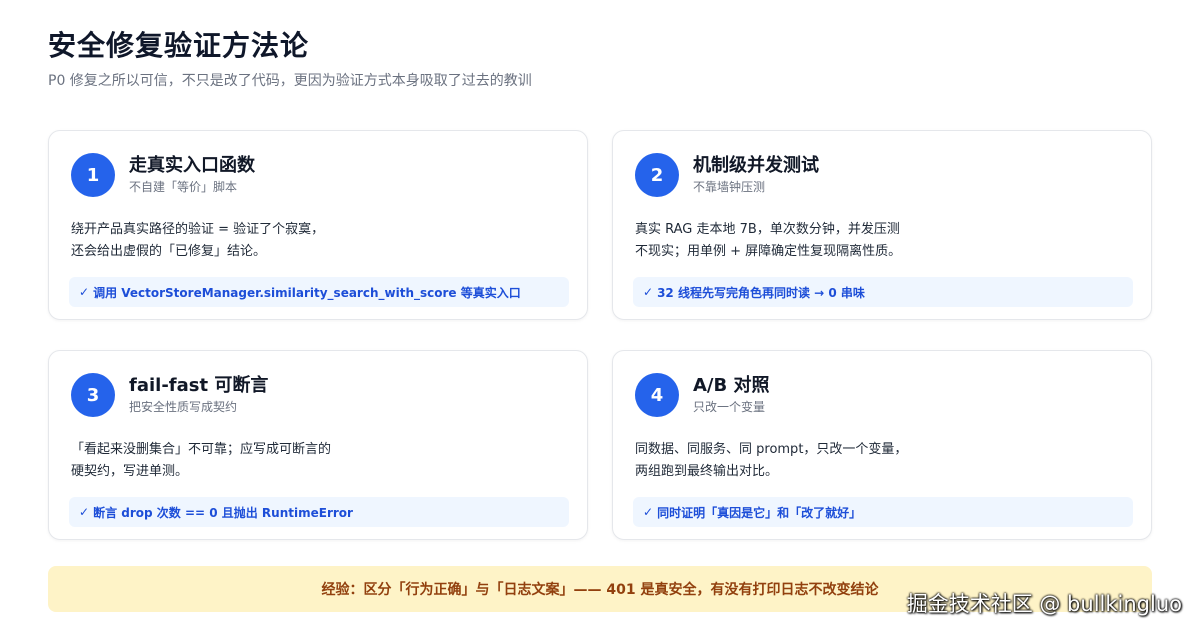  I want to click on verification-pill: ✓ 32 线程先写完角色再同时读 → 0 串味, so click(883, 292).